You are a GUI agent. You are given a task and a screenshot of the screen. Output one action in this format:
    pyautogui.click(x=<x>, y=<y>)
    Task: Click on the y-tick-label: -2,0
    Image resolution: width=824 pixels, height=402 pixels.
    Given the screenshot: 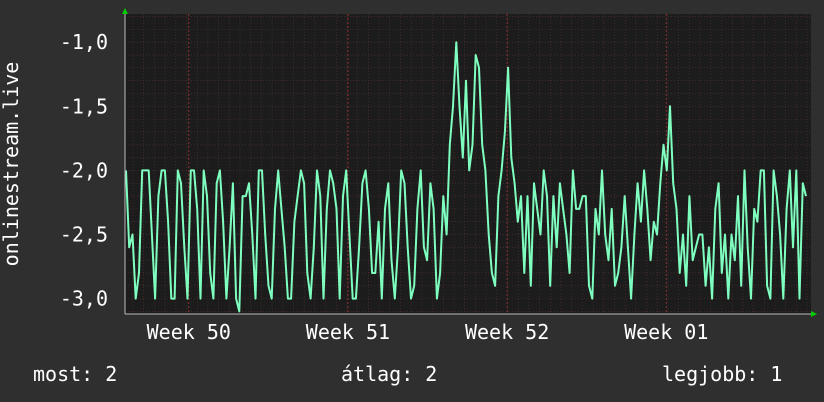 What is the action you would take?
    pyautogui.click(x=84, y=170)
    